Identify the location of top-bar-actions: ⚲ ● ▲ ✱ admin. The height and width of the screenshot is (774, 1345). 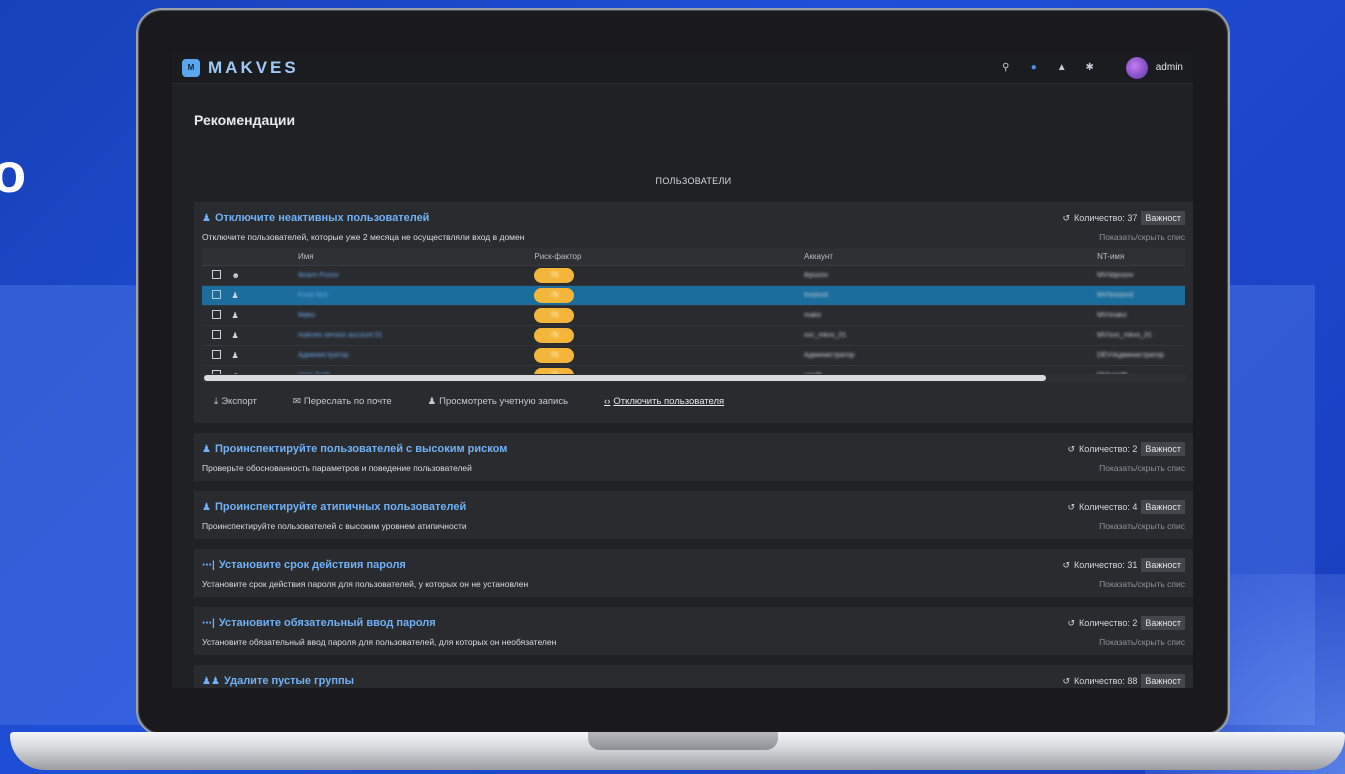
(1091, 67).